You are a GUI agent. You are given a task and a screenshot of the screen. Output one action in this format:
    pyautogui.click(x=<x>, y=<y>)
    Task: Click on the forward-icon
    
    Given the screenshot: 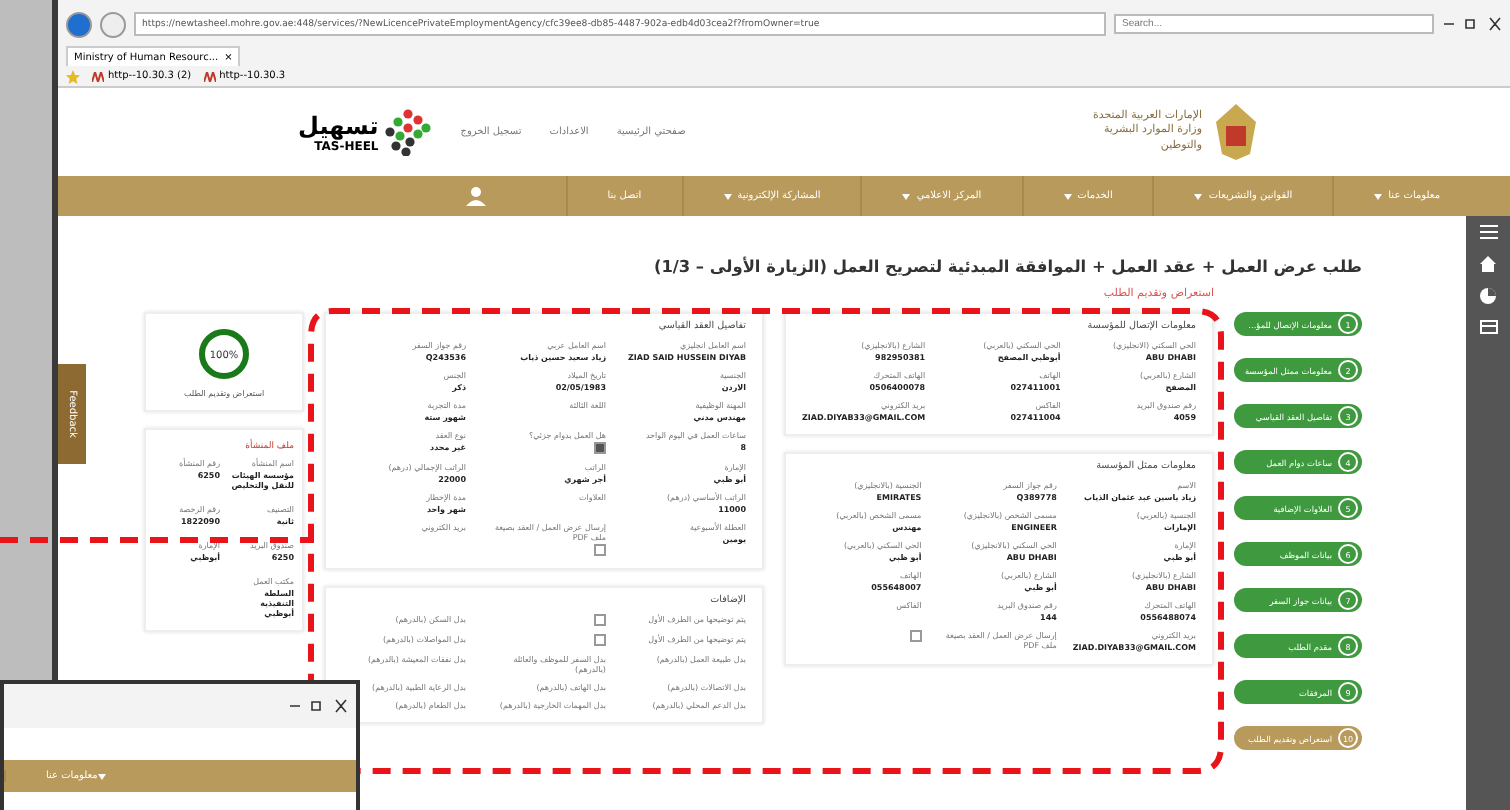 What is the action you would take?
    pyautogui.click(x=113, y=24)
    